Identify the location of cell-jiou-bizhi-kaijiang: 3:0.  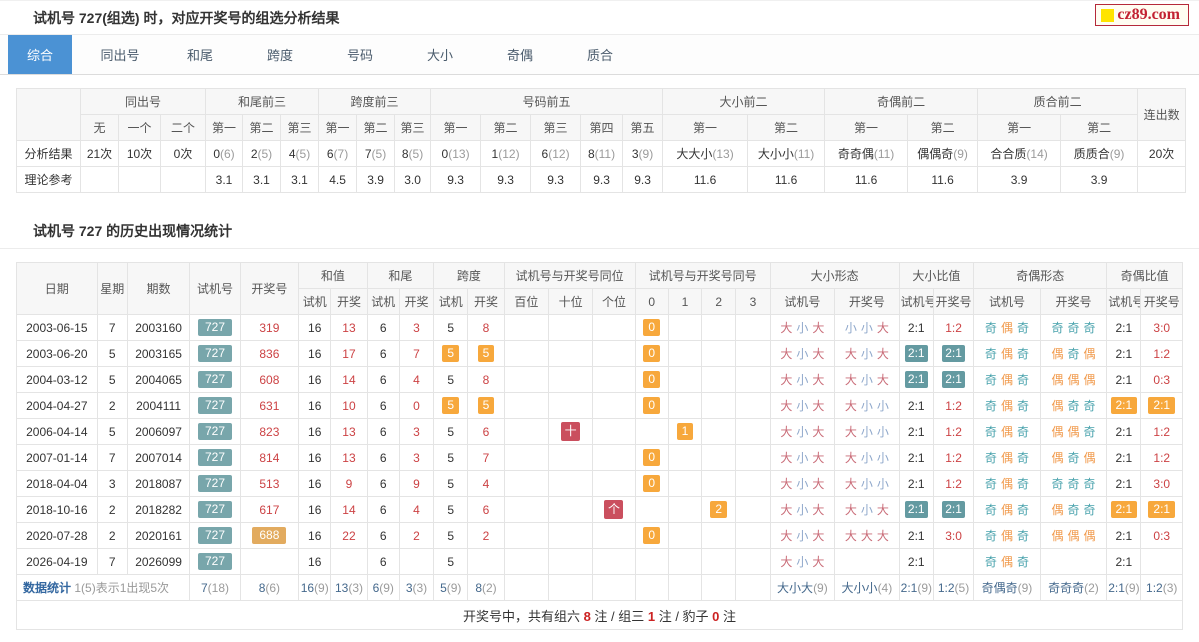
(1161, 327).